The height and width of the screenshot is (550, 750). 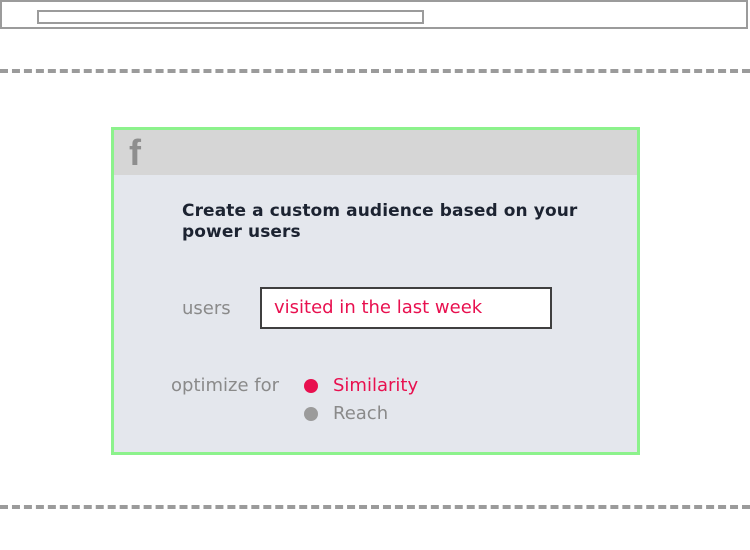 What do you see at coordinates (361, 413) in the screenshot?
I see `radio-label-reach: Reach` at bounding box center [361, 413].